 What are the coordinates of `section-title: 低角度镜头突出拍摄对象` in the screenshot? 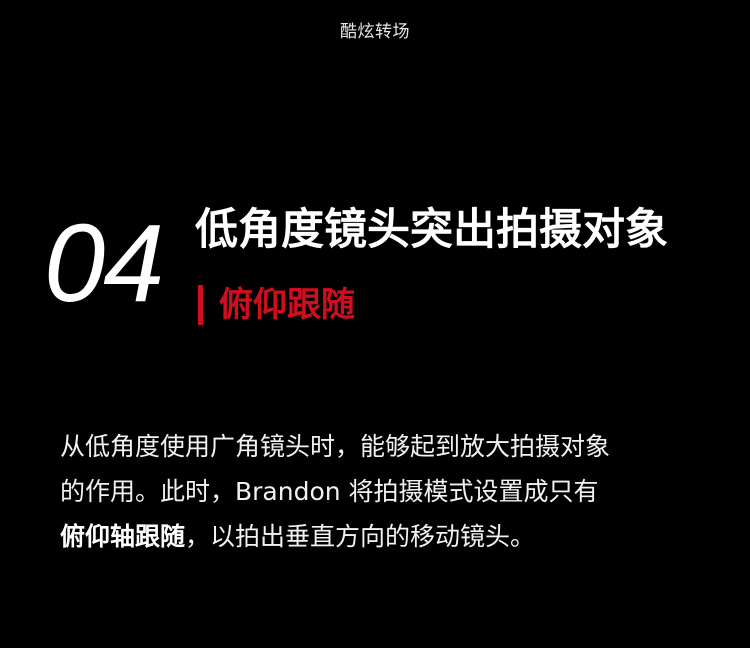 It's located at (431, 230).